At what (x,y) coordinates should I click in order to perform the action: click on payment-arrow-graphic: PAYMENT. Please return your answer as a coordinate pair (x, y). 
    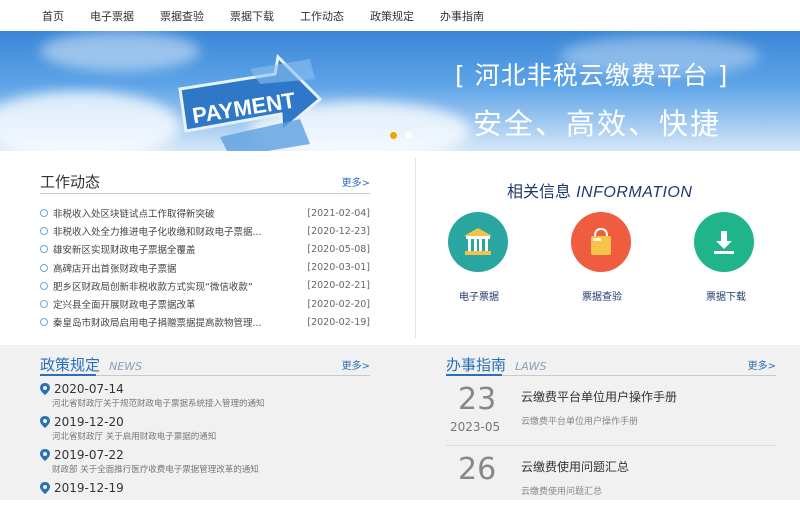
    Looking at the image, I should click on (250, 102).